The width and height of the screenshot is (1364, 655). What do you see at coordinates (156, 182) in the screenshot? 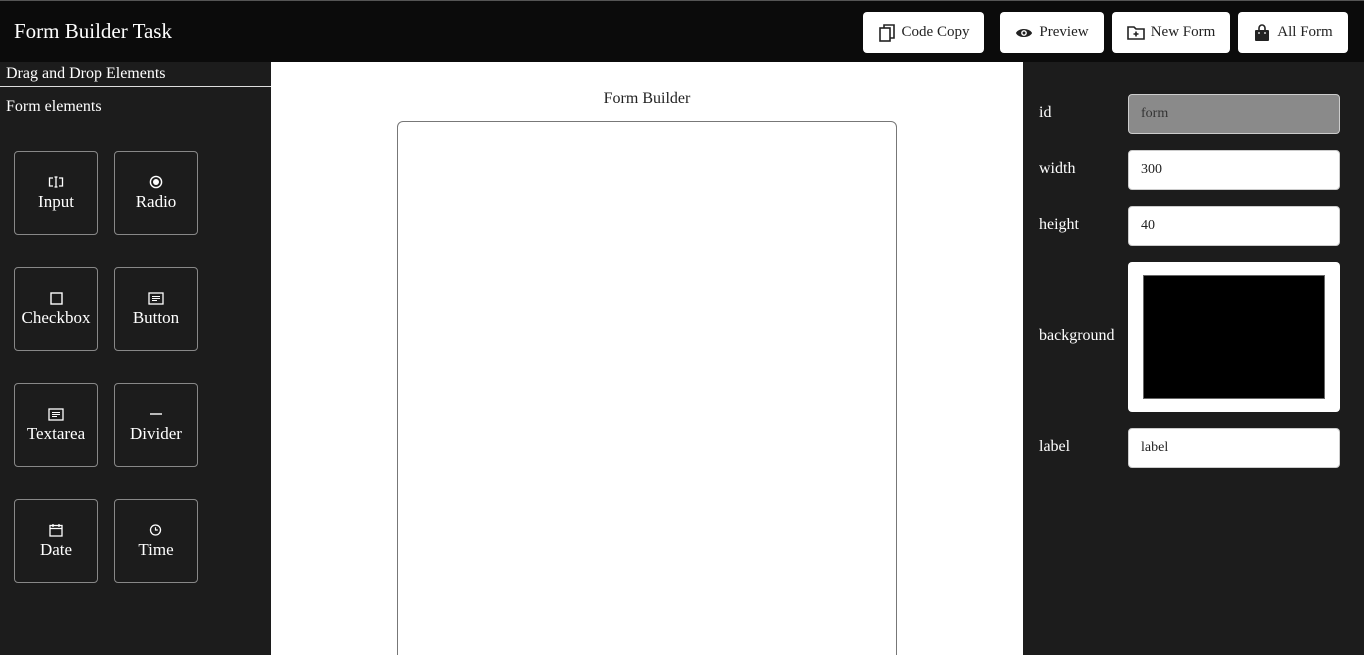
I see `radio-icon` at bounding box center [156, 182].